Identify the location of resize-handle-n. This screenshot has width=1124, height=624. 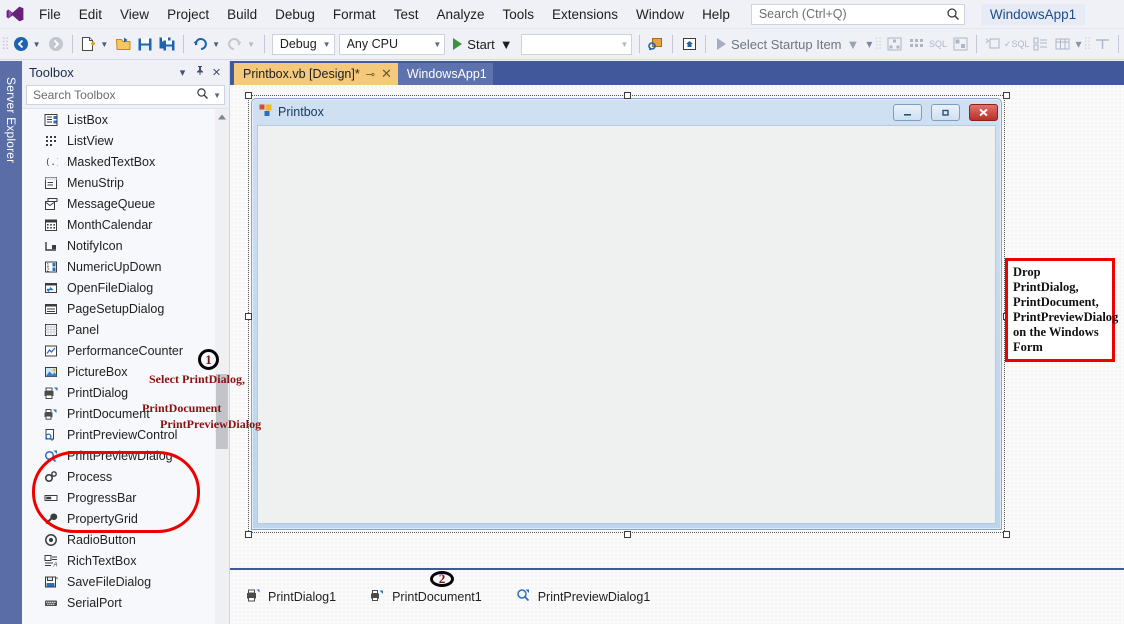
(627, 95).